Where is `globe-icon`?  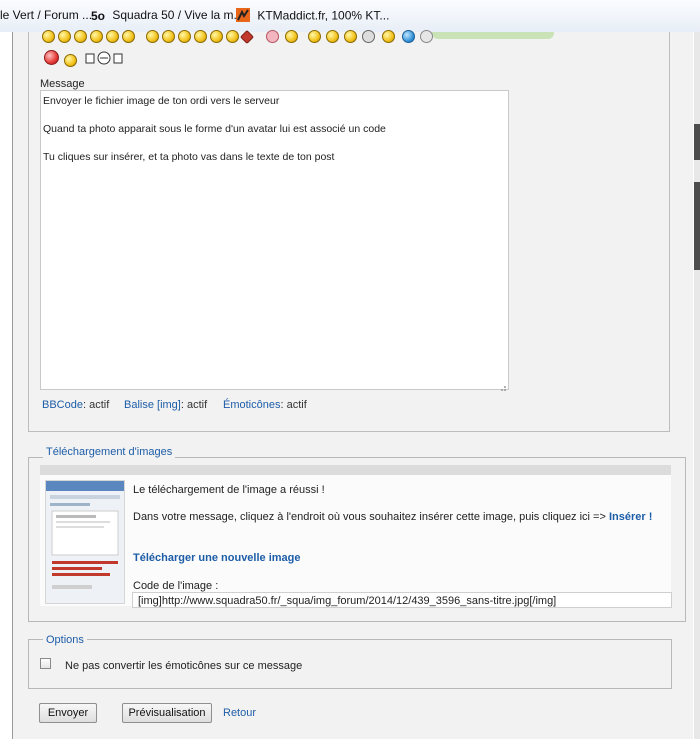 globe-icon is located at coordinates (408, 36).